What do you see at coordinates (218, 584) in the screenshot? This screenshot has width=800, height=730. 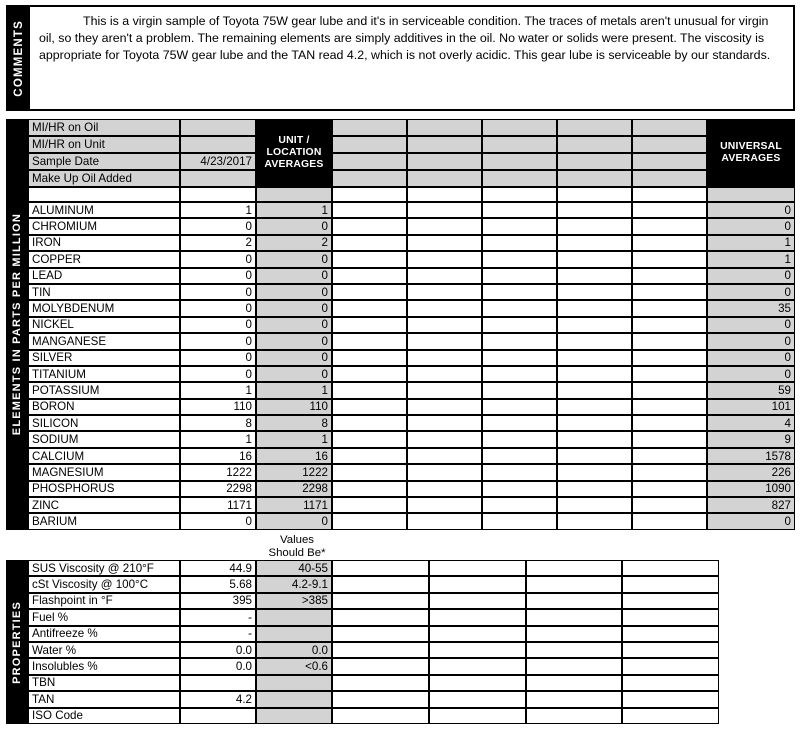 I see `property-sample-value: 5.68` at bounding box center [218, 584].